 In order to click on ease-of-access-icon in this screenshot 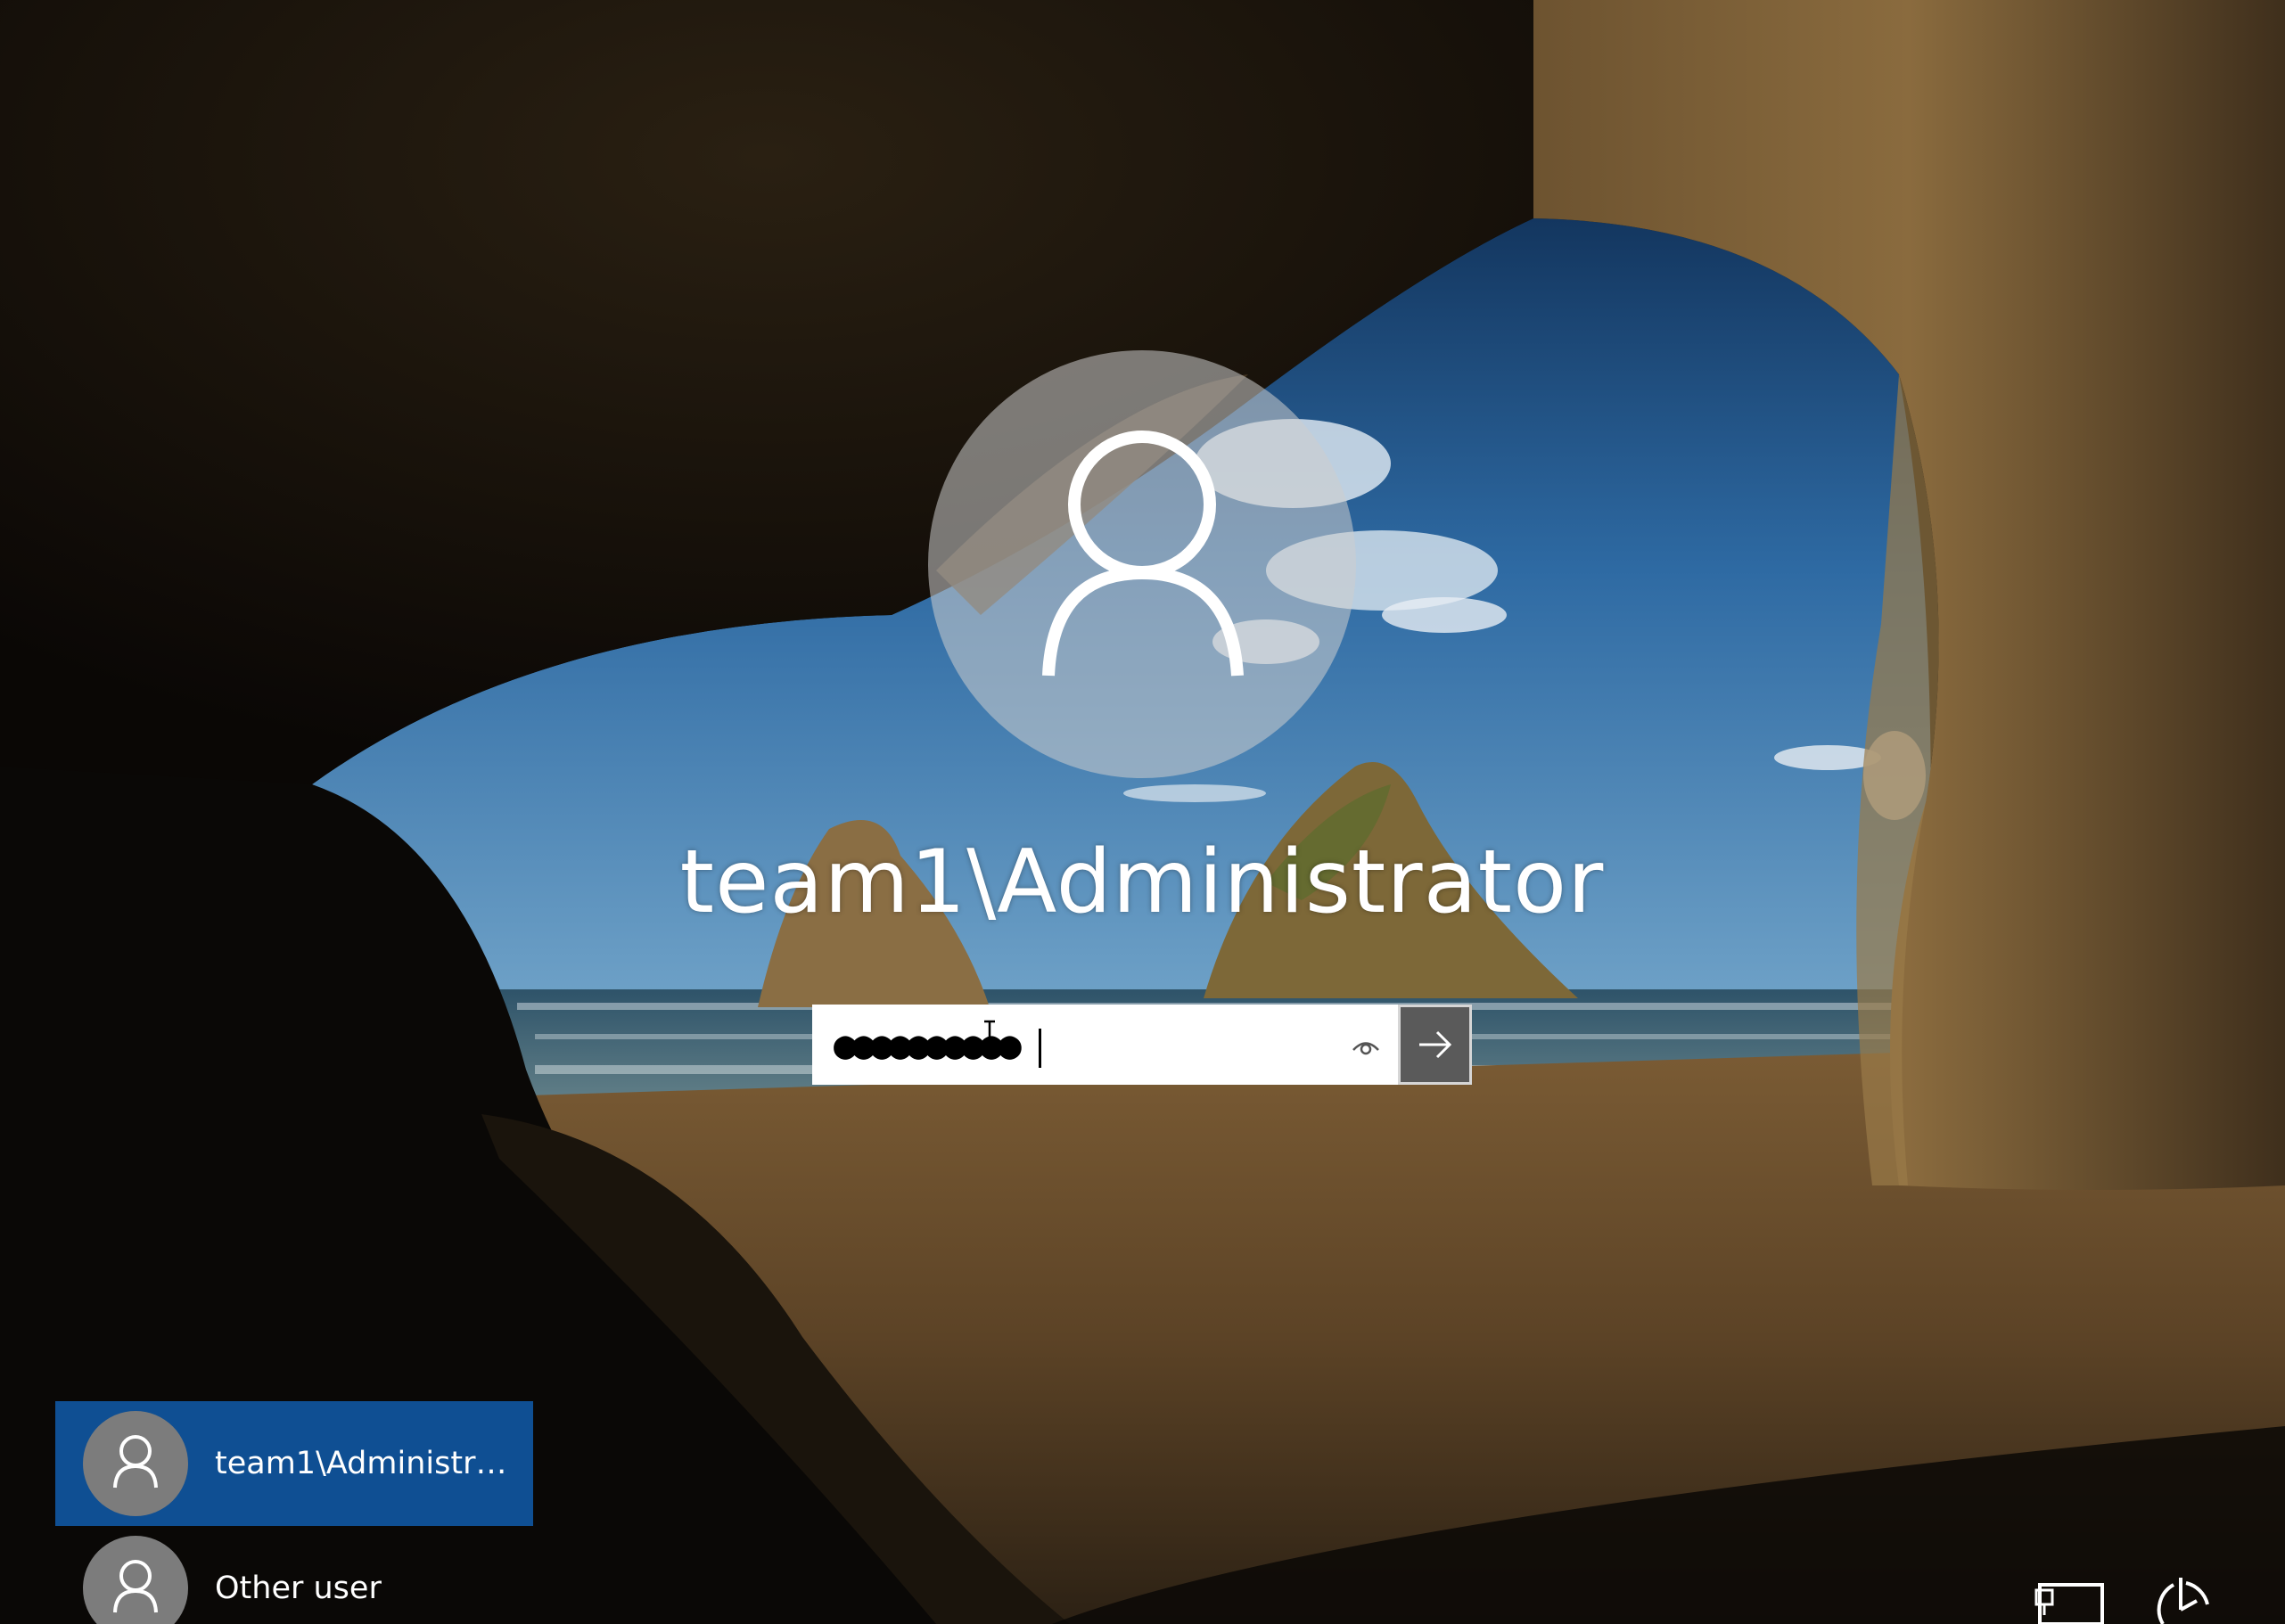, I will do `click(2180, 1596)`.